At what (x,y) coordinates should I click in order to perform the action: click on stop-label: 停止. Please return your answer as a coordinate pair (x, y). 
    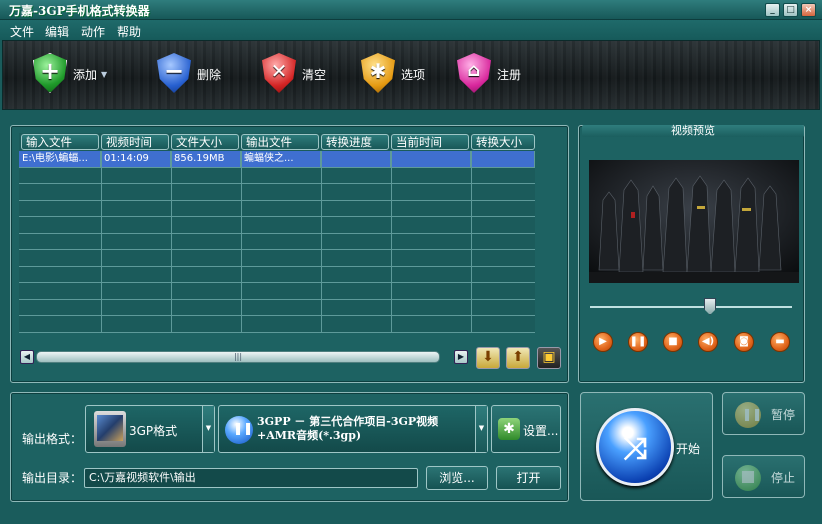
    Looking at the image, I should click on (783, 478).